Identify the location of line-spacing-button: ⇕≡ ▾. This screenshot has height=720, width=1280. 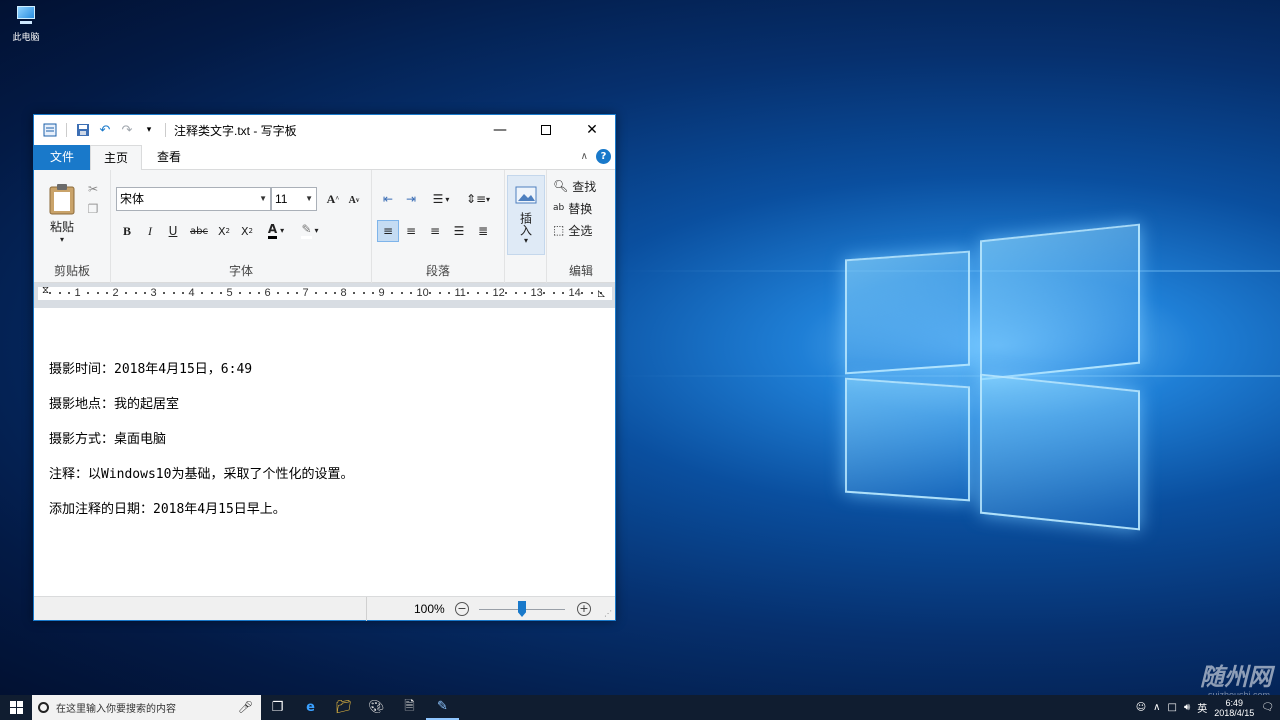
(478, 199).